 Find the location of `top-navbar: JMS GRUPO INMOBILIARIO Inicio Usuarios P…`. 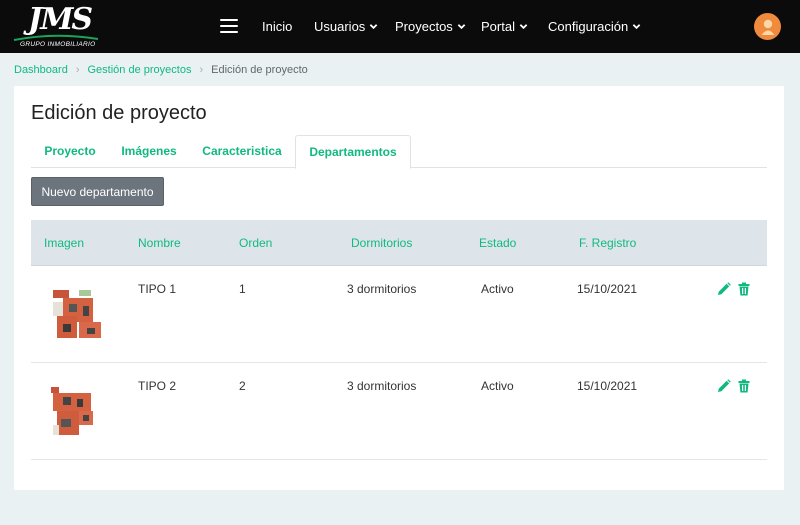

top-navbar: JMS GRUPO INMOBILIARIO Inicio Usuarios P… is located at coordinates (400, 26).